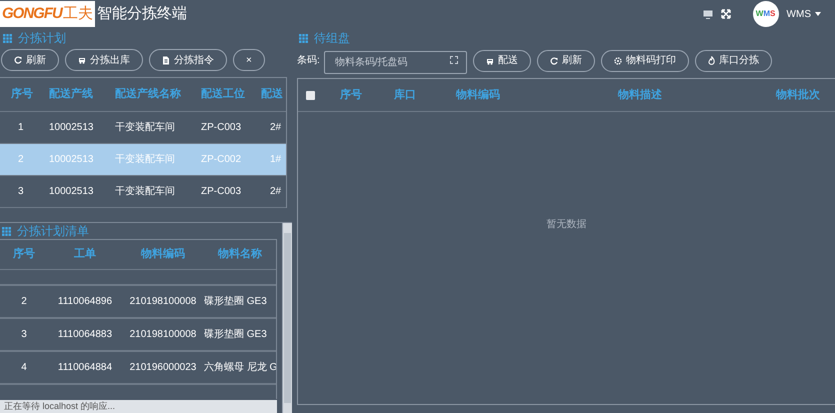 This screenshot has width=835, height=413. Describe the element at coordinates (308, 61) in the screenshot. I see `field-label: 条码:` at that location.